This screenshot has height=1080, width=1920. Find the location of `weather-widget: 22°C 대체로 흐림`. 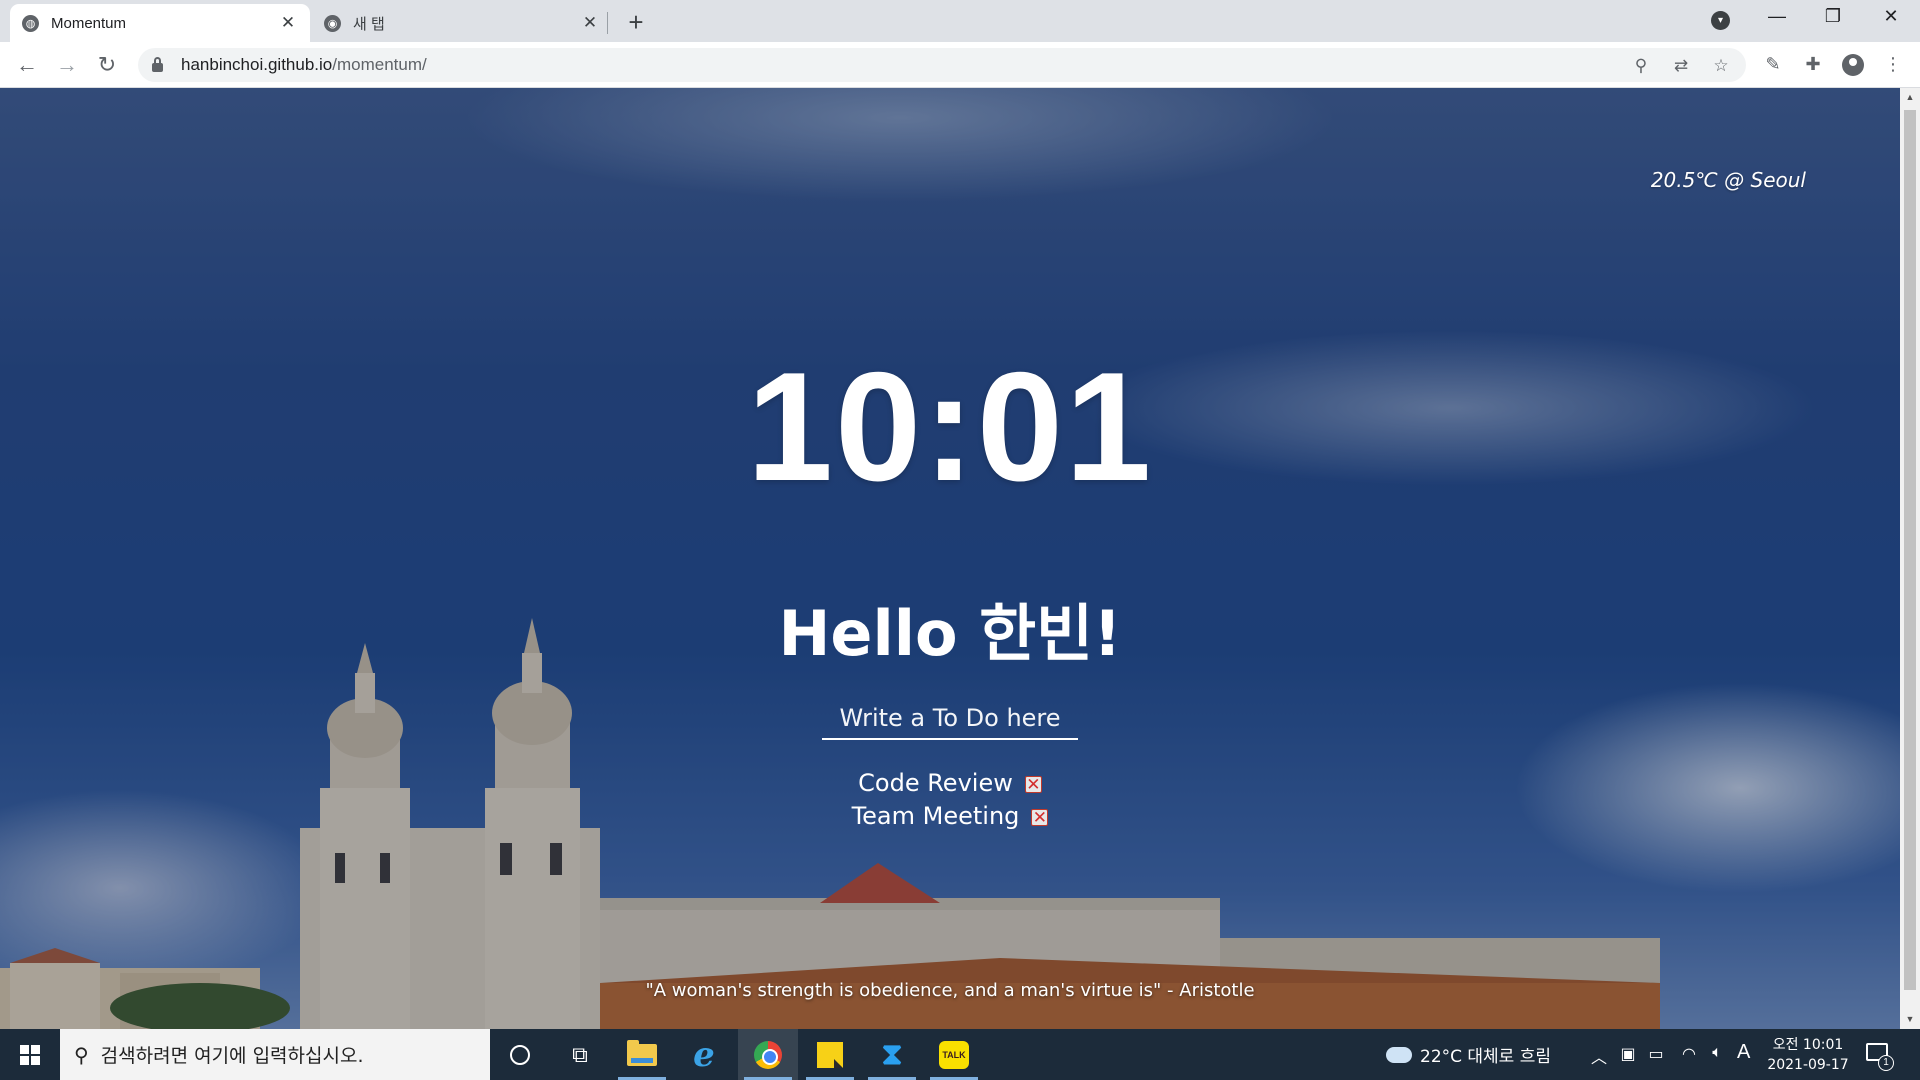

weather-widget: 22°C 대체로 흐림 is located at coordinates (1467, 1054).